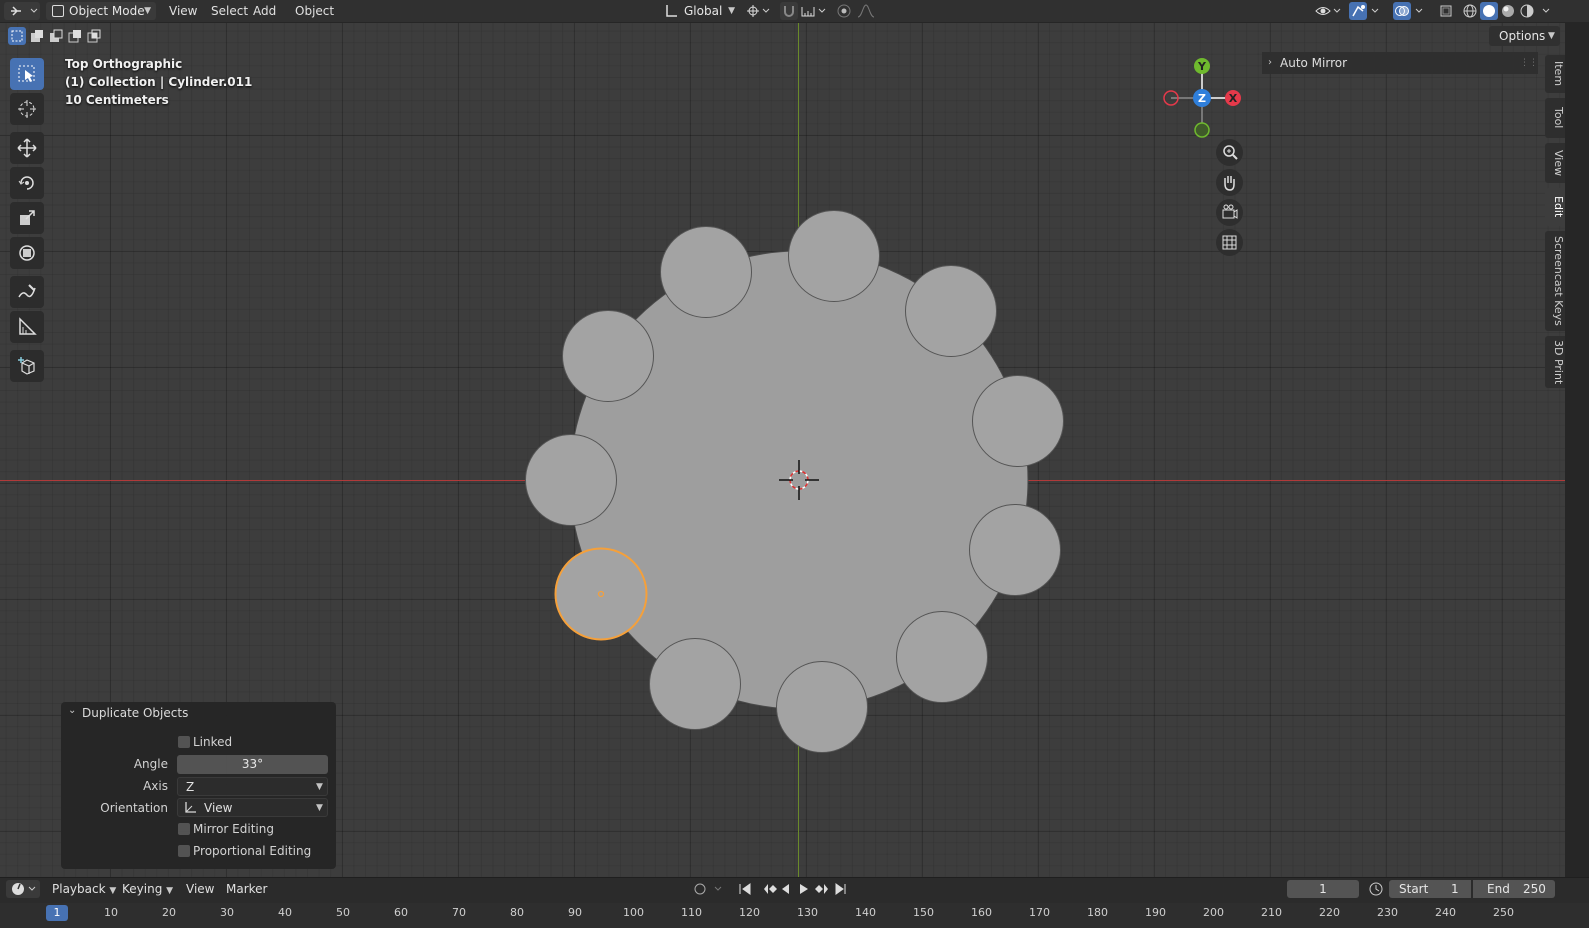 Image resolution: width=1589 pixels, height=928 pixels. What do you see at coordinates (814, 11) in the screenshot?
I see `snap-target-icon` at bounding box center [814, 11].